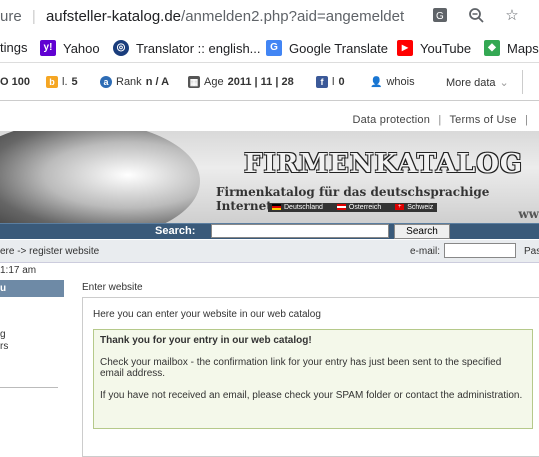  Describe the element at coordinates (341, 82) in the screenshot. I see `seo-fb-value: 0` at that location.